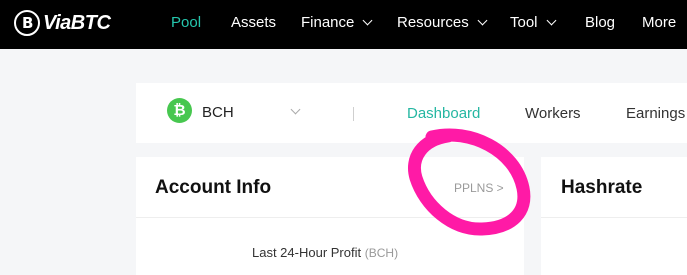 This screenshot has height=275, width=687. I want to click on nav-pool: Pool, so click(186, 22).